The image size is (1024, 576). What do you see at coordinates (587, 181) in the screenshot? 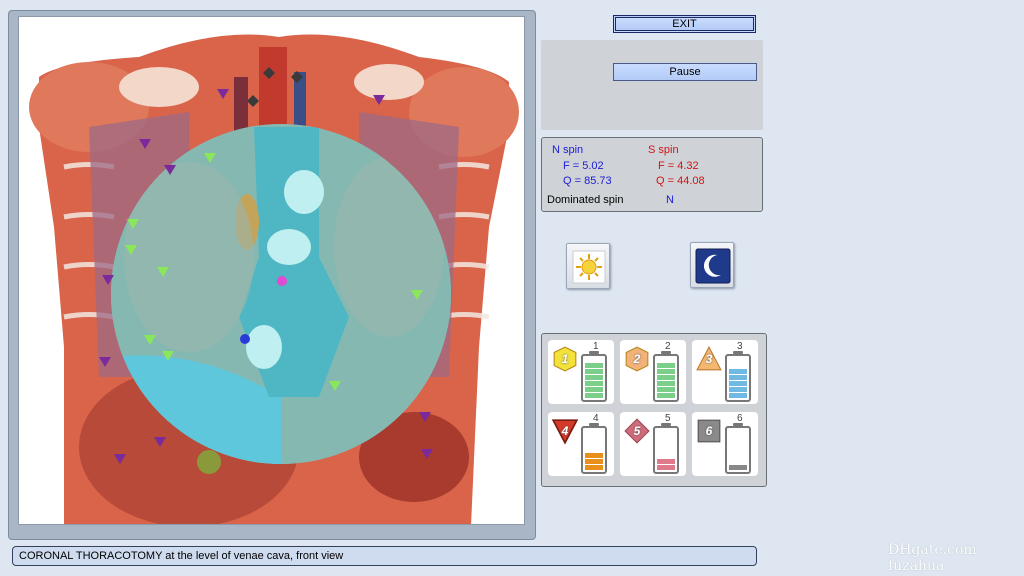
I see `n-spin-q-value: Q = 85.73` at bounding box center [587, 181].